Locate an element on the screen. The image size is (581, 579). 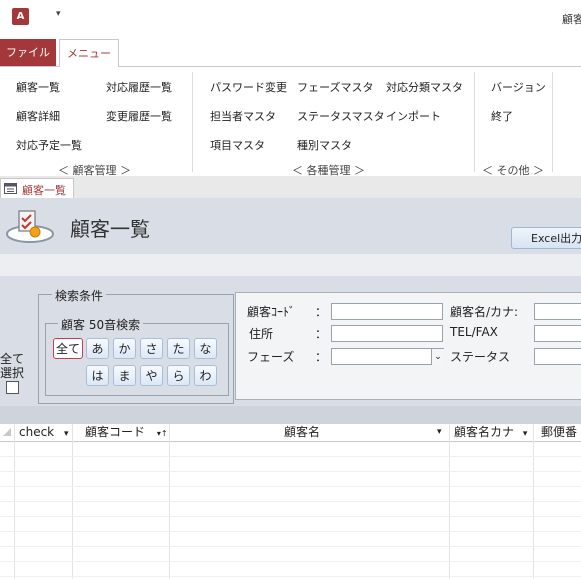
schedule-list-button: 対応予定一覧 is located at coordinates (49, 145).